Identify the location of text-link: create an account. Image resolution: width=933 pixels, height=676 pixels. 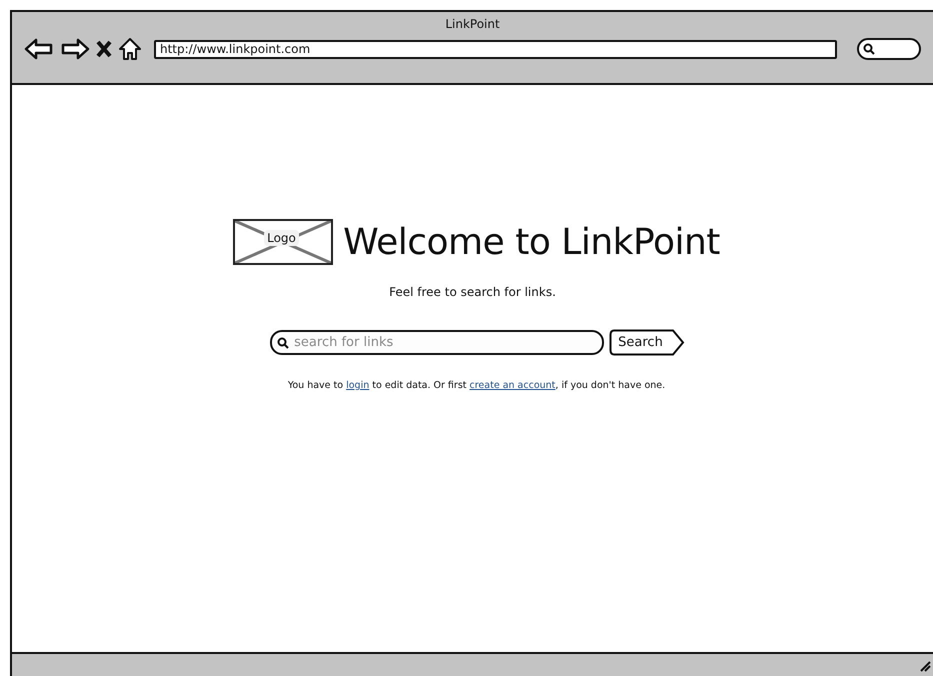
(513, 385).